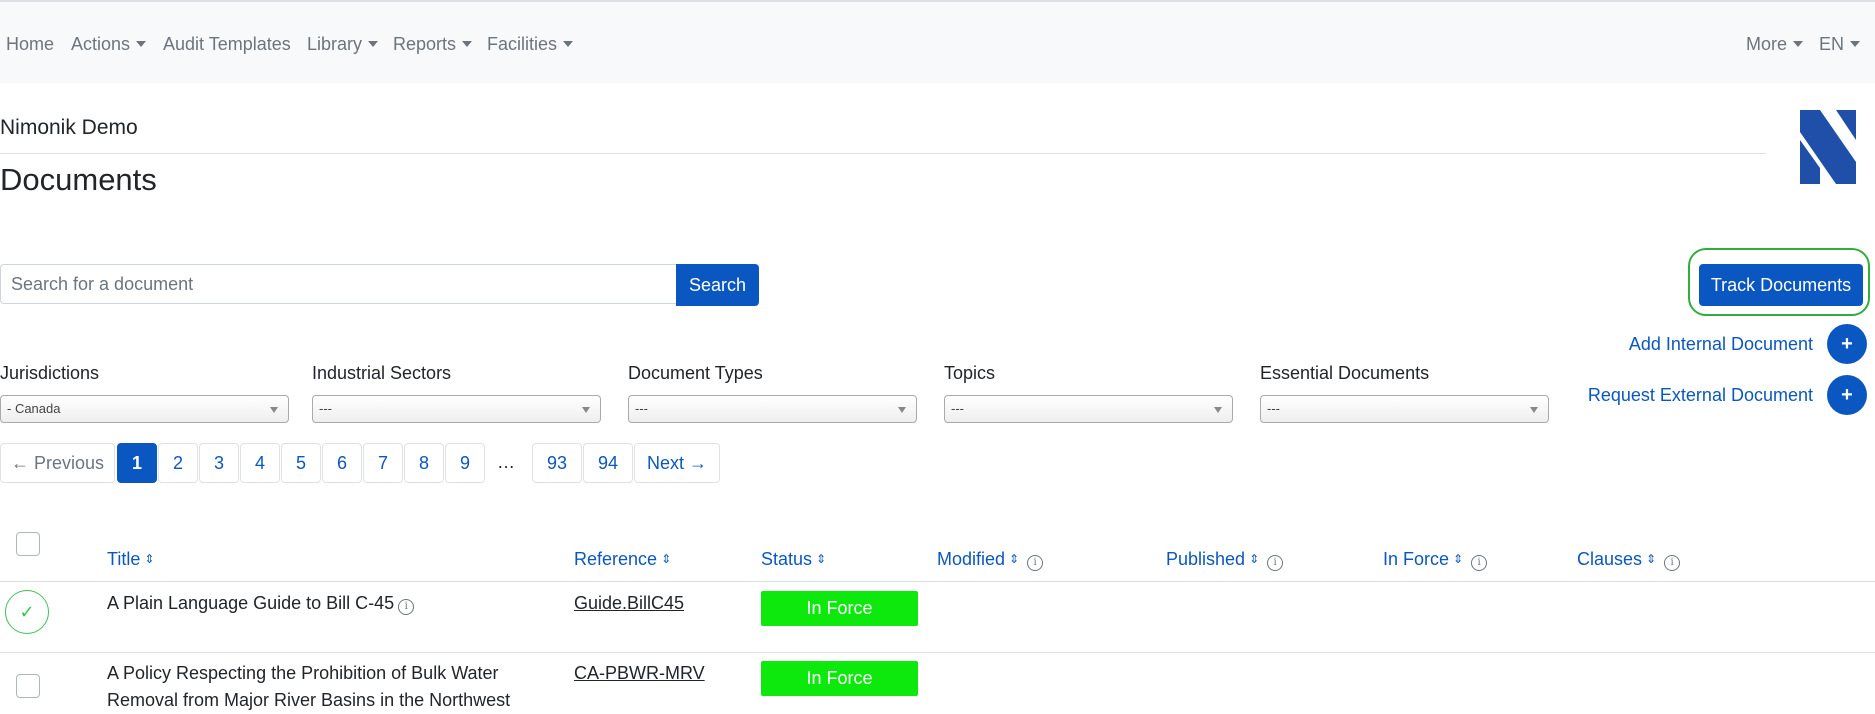  I want to click on table-row-title: A Plain Language Guide to Bill C-45 i, so click(261, 603).